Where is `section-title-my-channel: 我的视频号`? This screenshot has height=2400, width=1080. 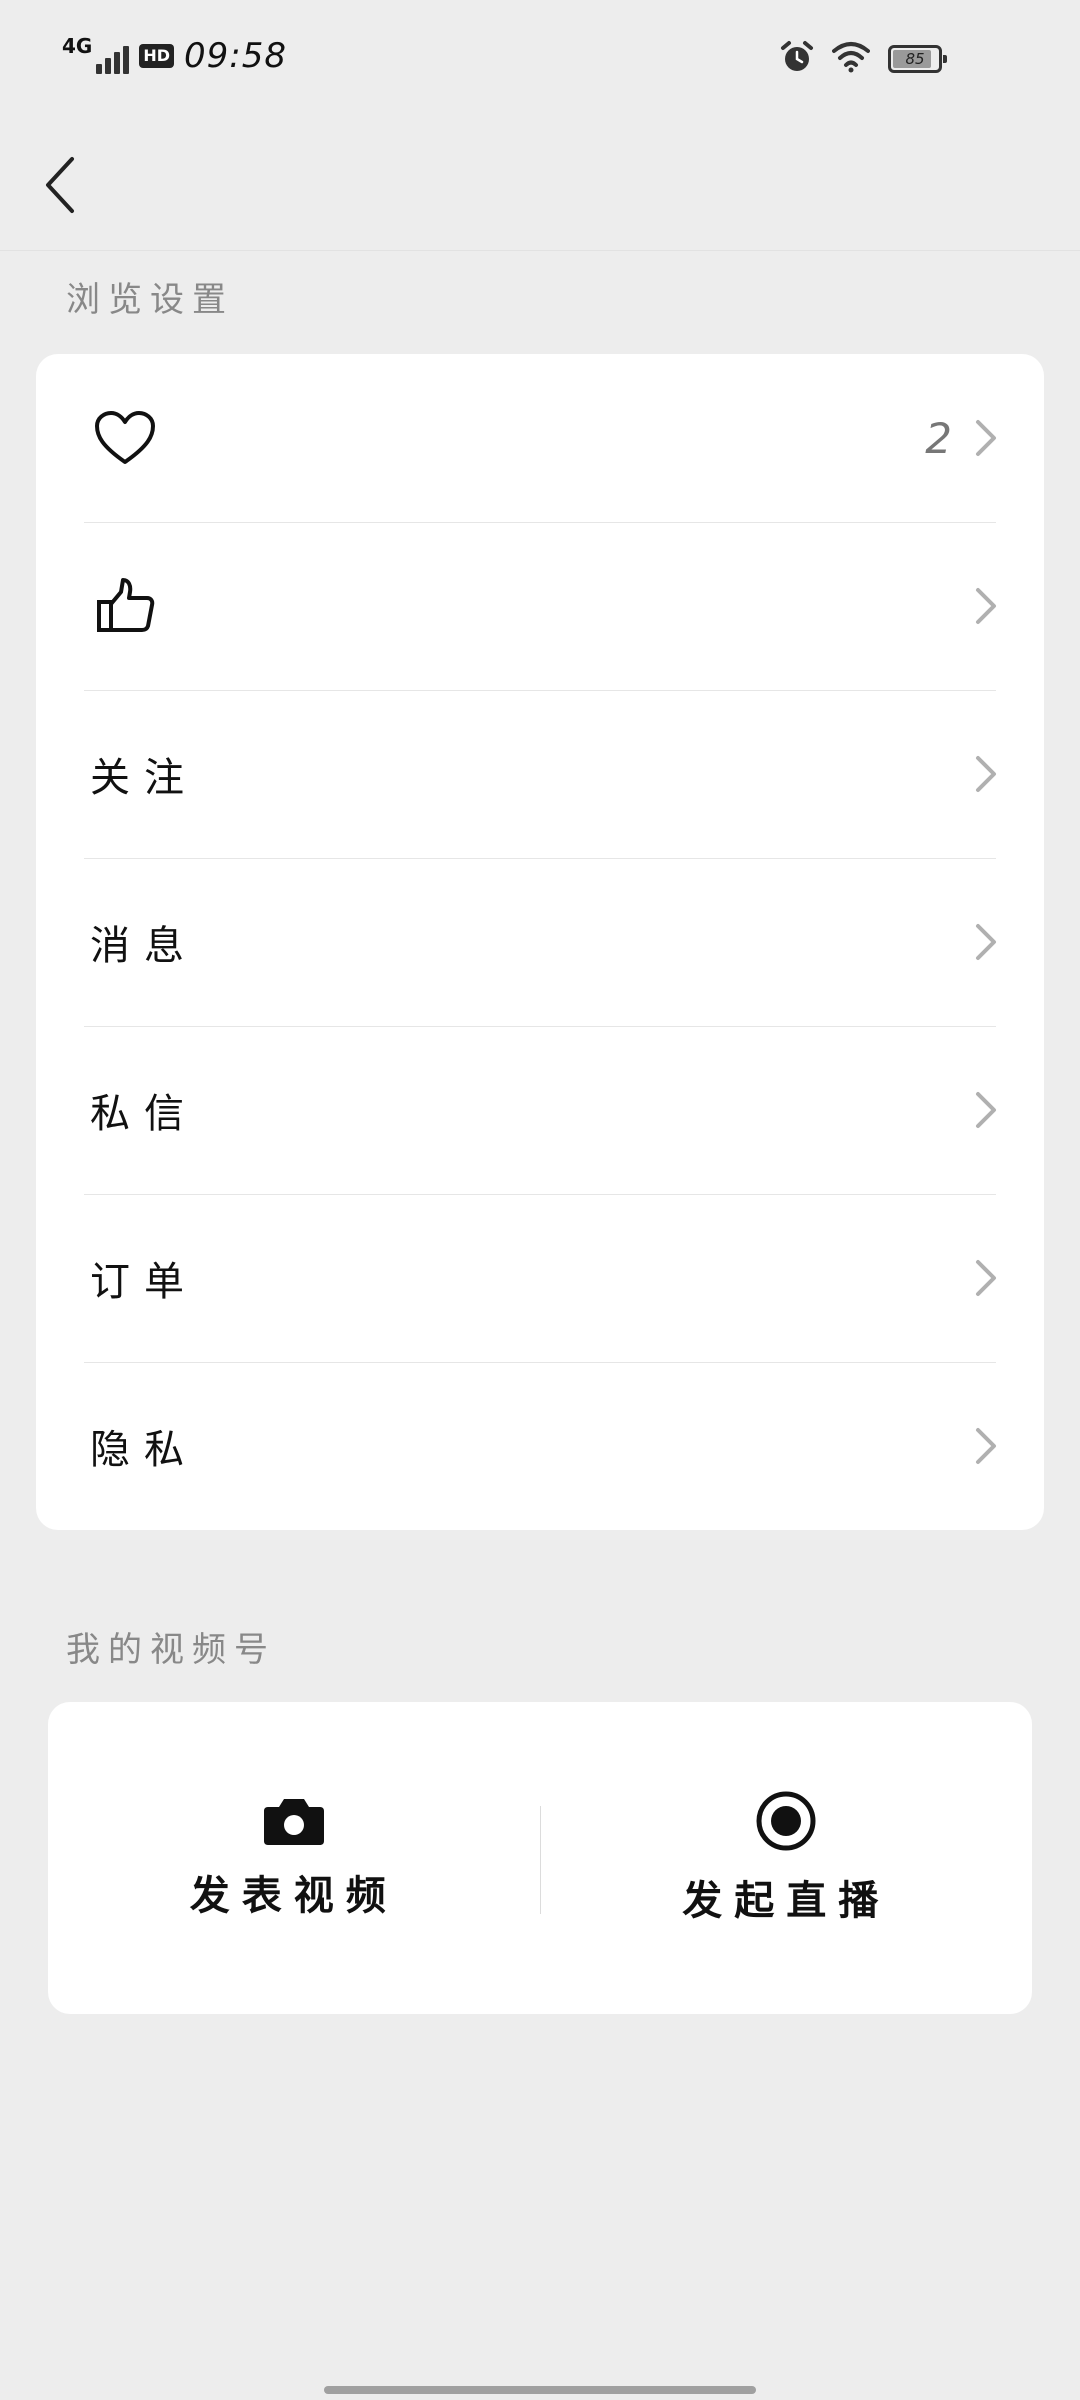 section-title-my-channel: 我的视频号 is located at coordinates (171, 1650).